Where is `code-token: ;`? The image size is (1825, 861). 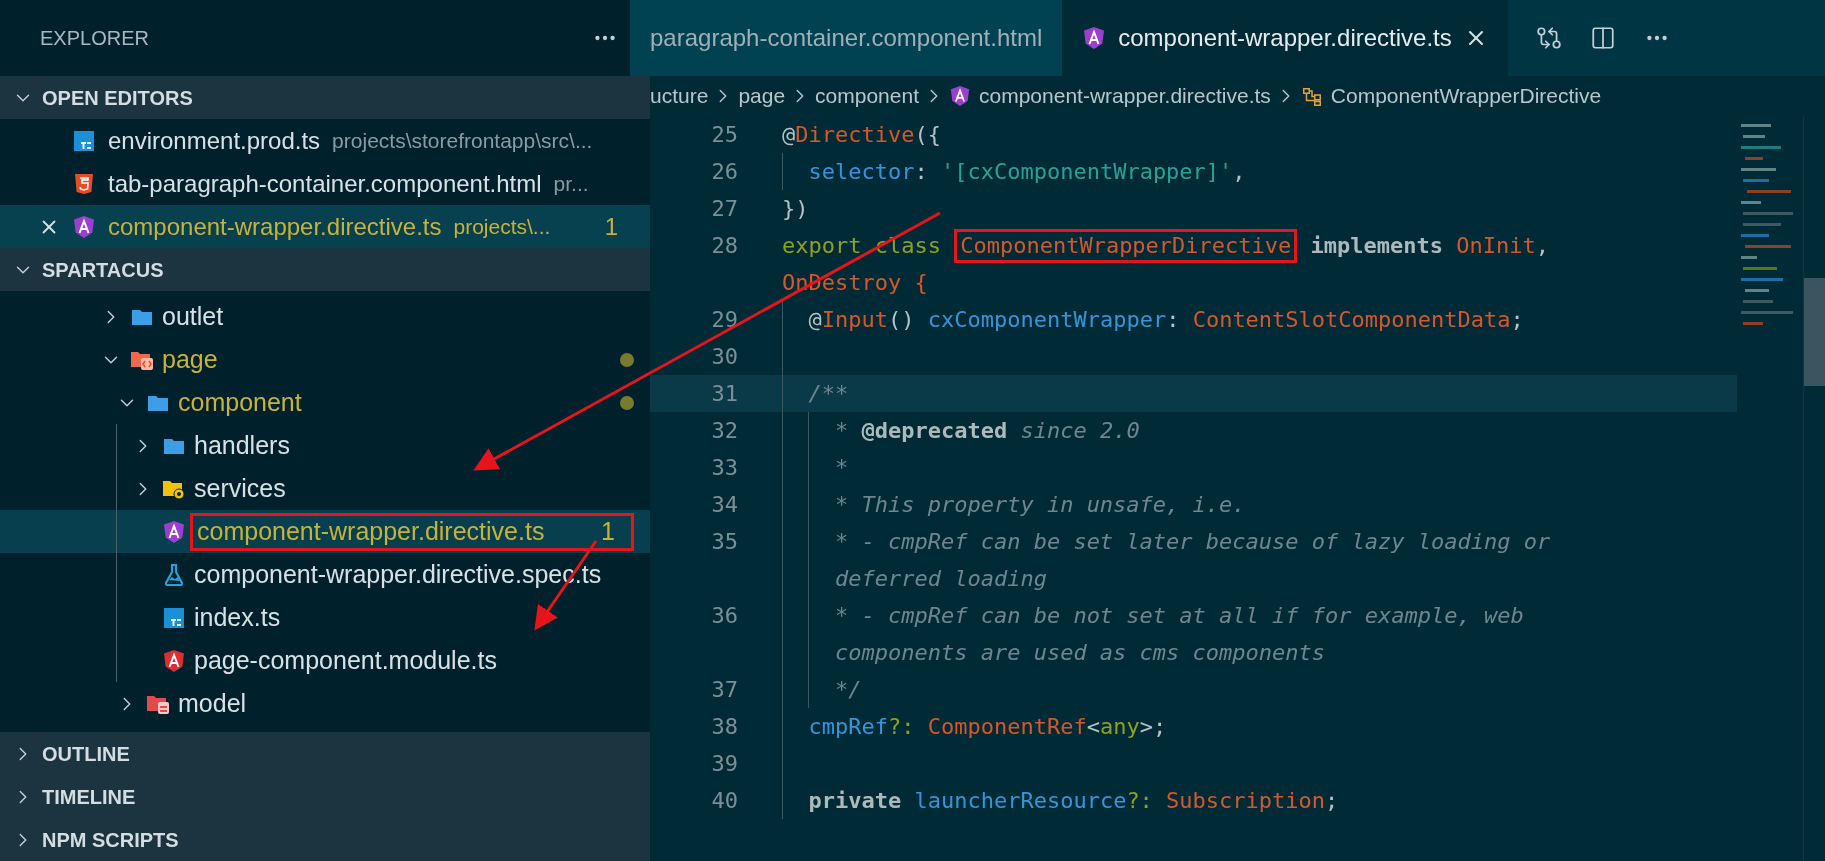
code-token: ; is located at coordinates (1517, 320).